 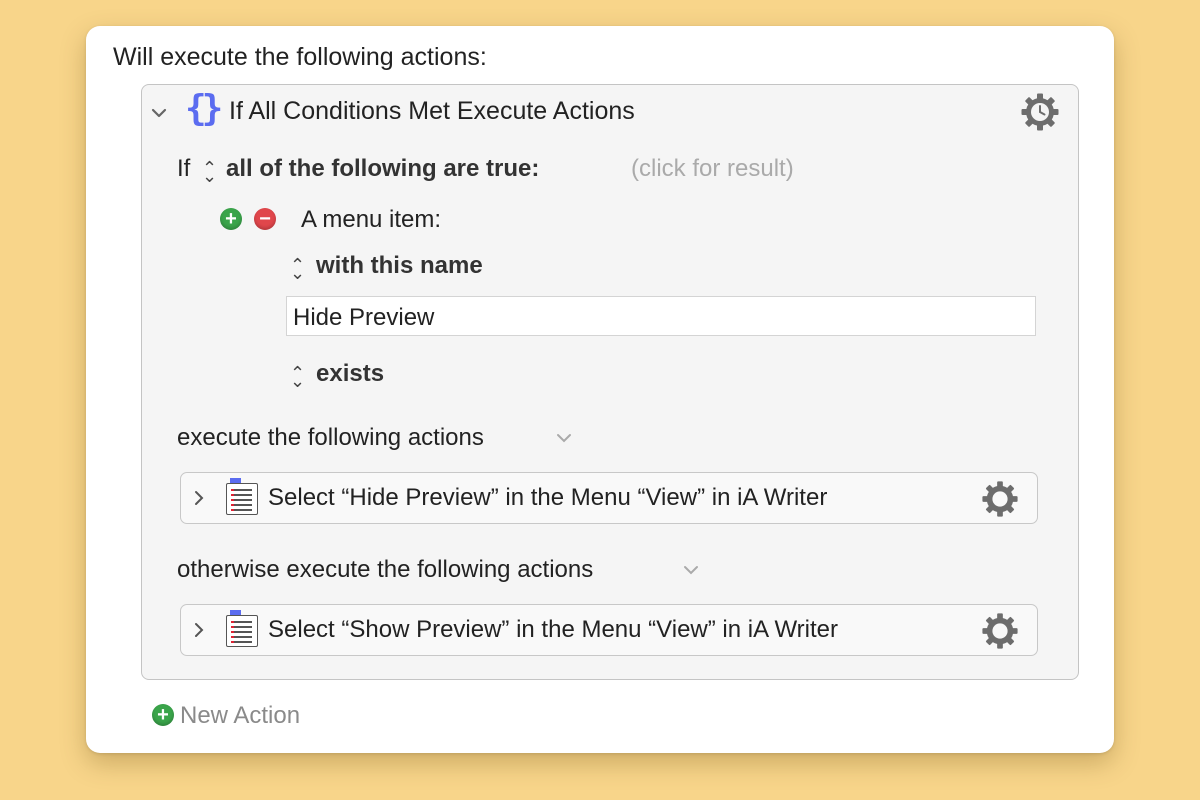 I want to click on name-mode-select: with this name, so click(x=399, y=266).